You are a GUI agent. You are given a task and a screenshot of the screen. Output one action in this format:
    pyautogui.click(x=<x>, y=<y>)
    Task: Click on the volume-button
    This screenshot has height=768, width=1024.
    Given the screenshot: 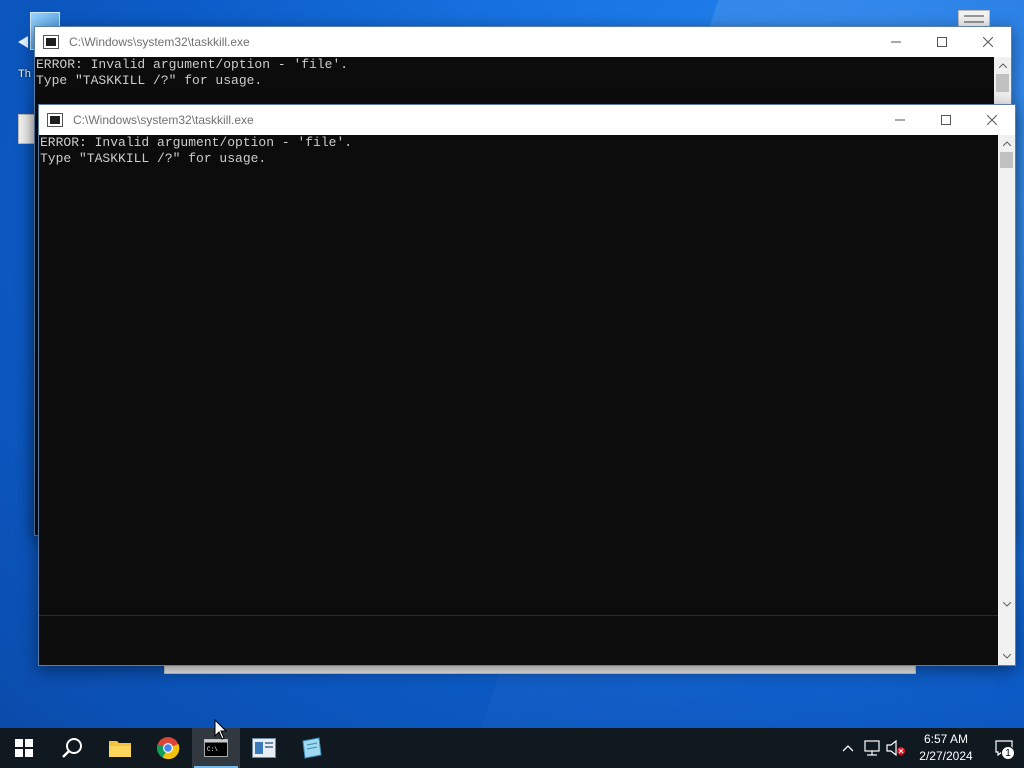 What is the action you would take?
    pyautogui.click(x=896, y=748)
    